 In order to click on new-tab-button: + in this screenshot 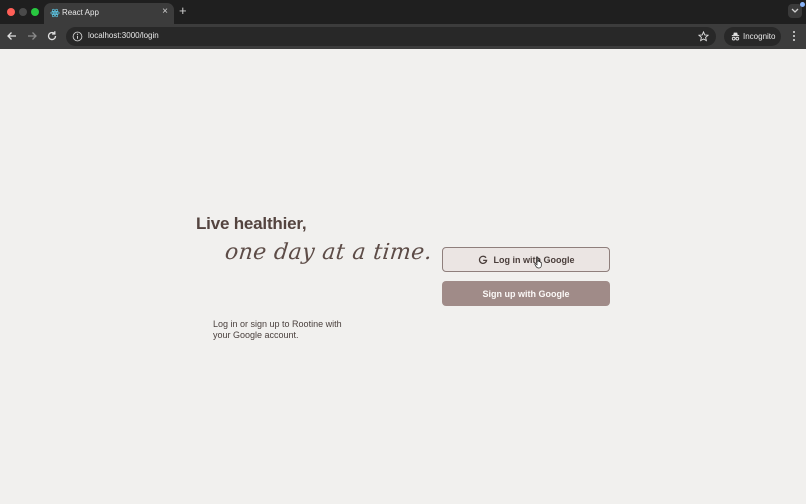, I will do `click(183, 11)`.